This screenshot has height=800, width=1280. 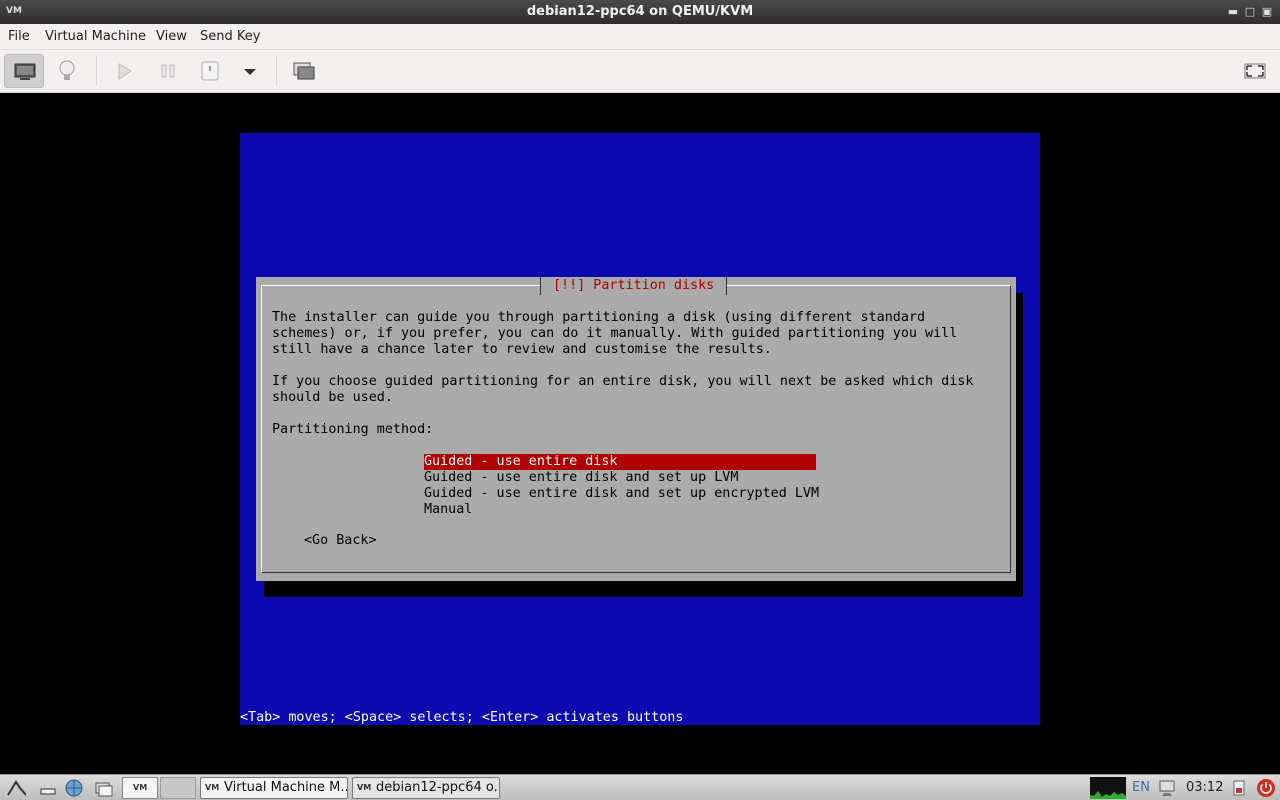 What do you see at coordinates (1204, 787) in the screenshot?
I see `clock: 03:12` at bounding box center [1204, 787].